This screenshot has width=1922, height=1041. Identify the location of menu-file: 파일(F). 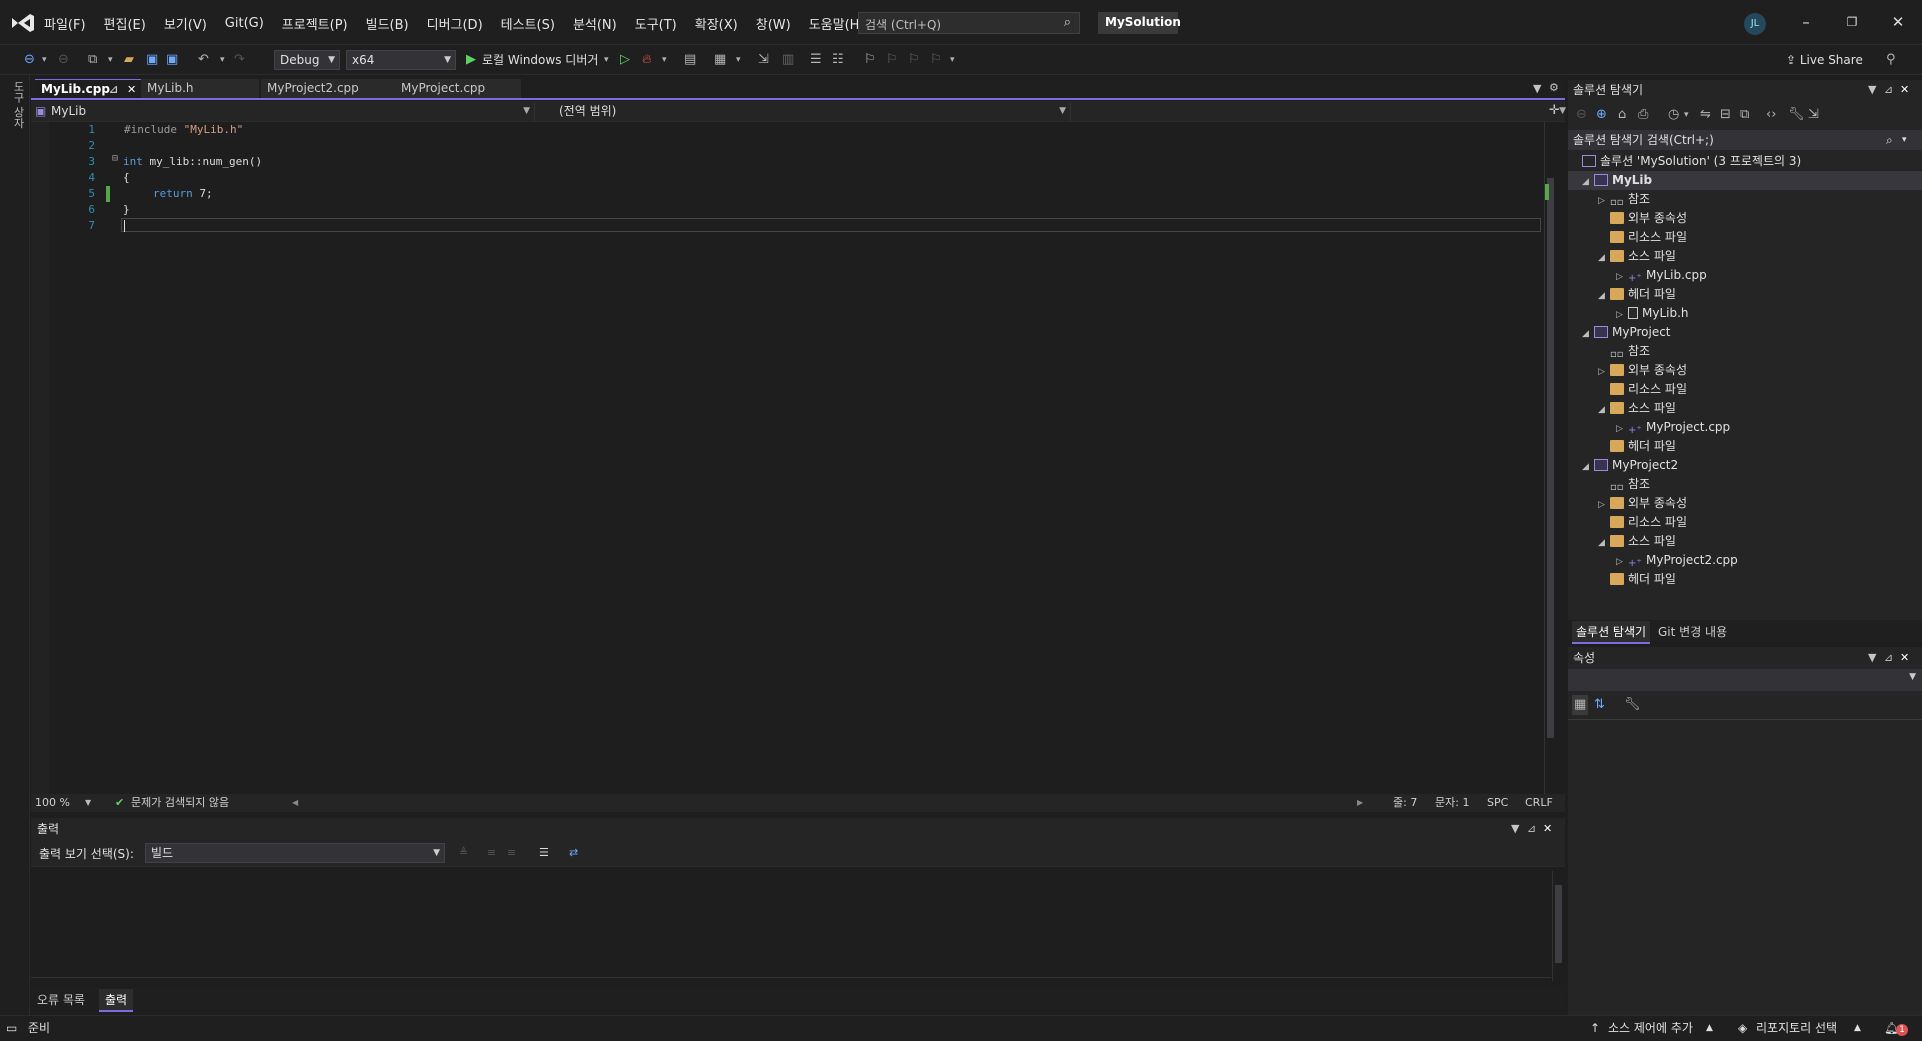
(65, 23).